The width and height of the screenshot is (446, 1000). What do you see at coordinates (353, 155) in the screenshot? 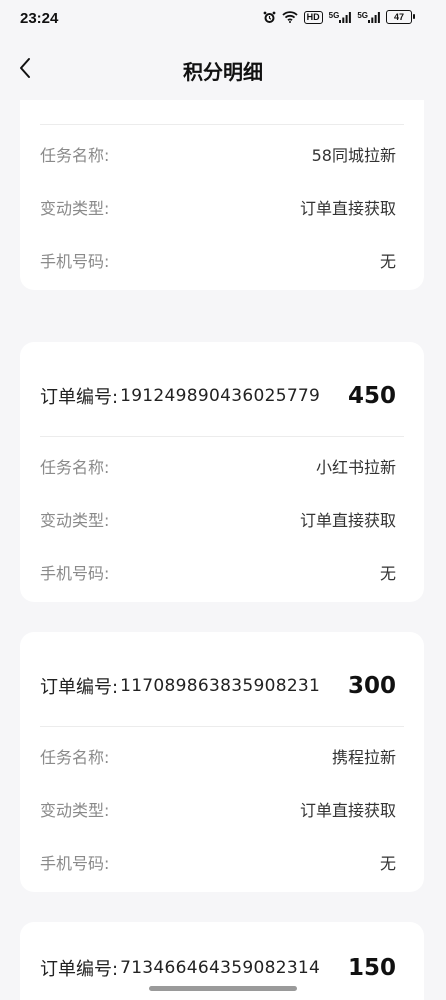
I see `task-name-value: 58同城拉新` at bounding box center [353, 155].